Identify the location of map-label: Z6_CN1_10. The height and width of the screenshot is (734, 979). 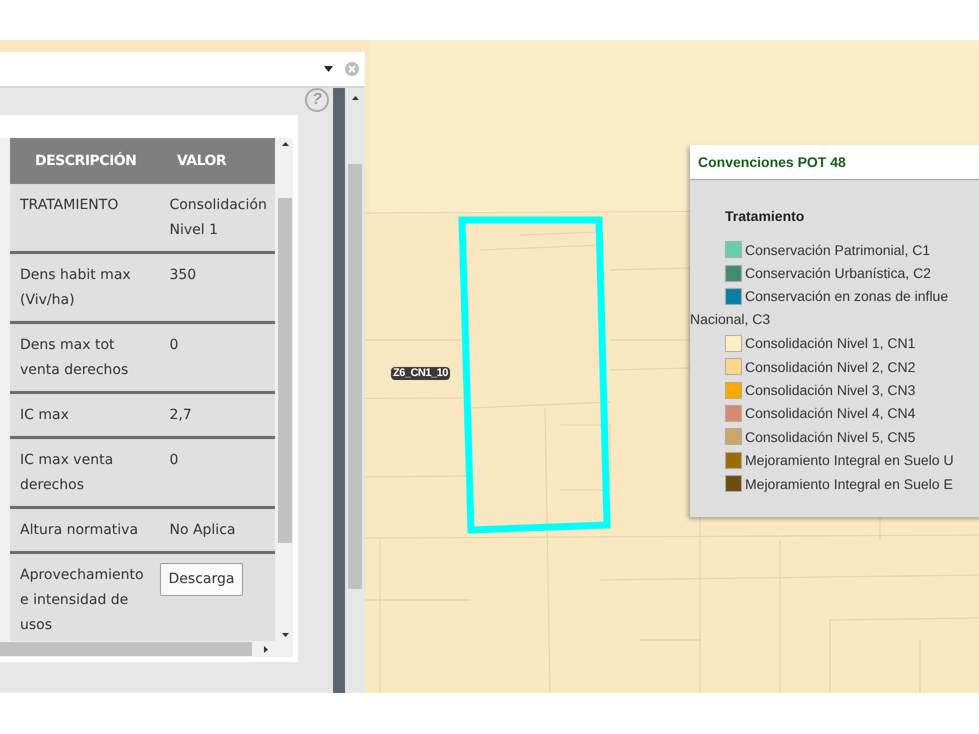
(420, 373).